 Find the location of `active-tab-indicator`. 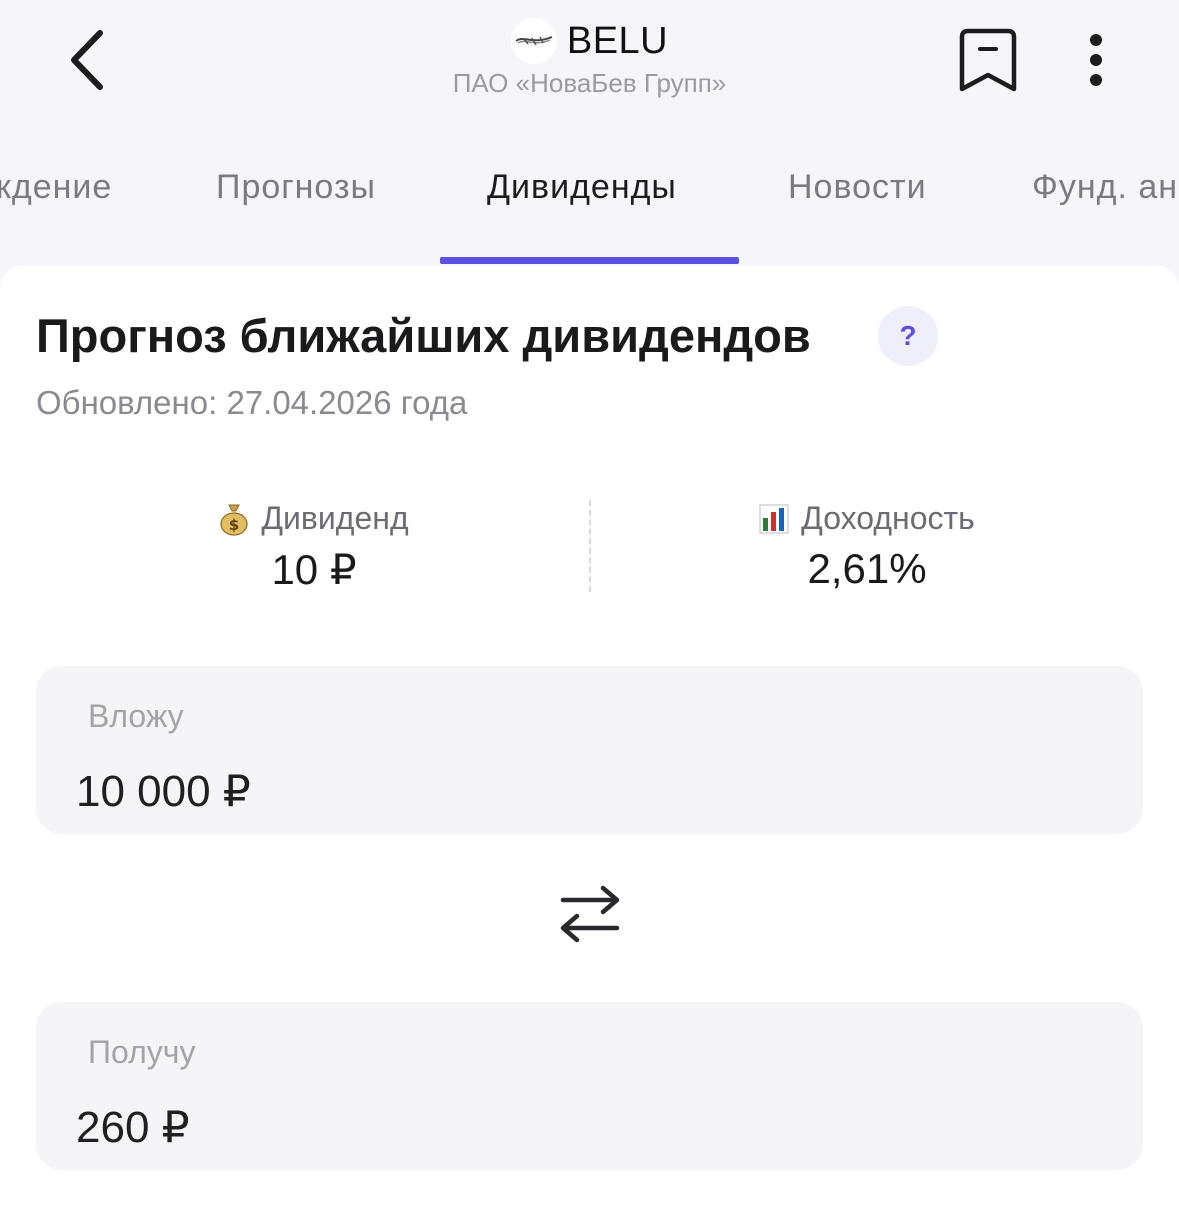

active-tab-indicator is located at coordinates (589, 260).